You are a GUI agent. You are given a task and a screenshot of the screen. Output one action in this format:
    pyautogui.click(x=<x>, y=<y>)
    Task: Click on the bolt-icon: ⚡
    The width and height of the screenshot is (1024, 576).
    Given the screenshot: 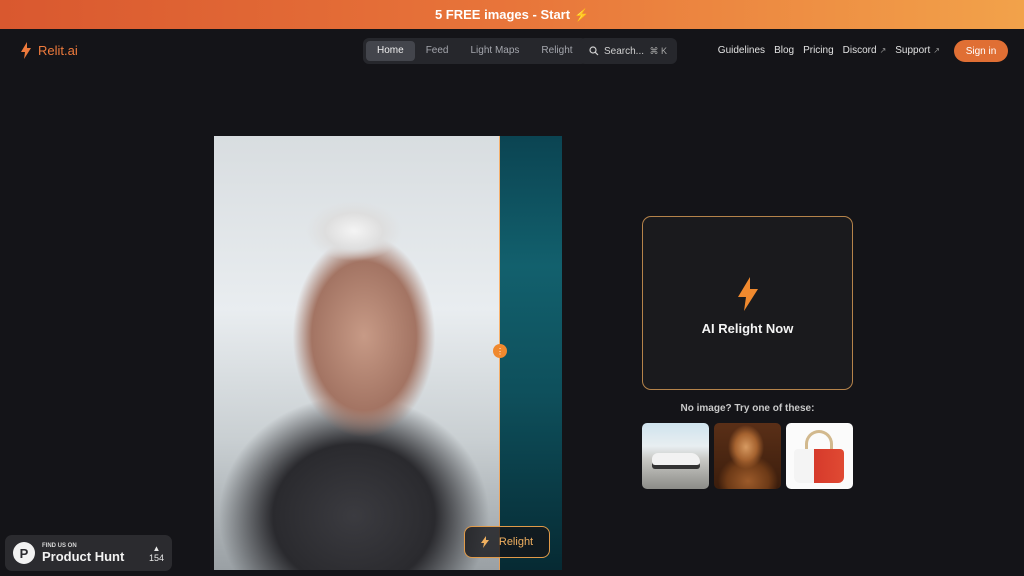 What is the action you would take?
    pyautogui.click(x=582, y=14)
    